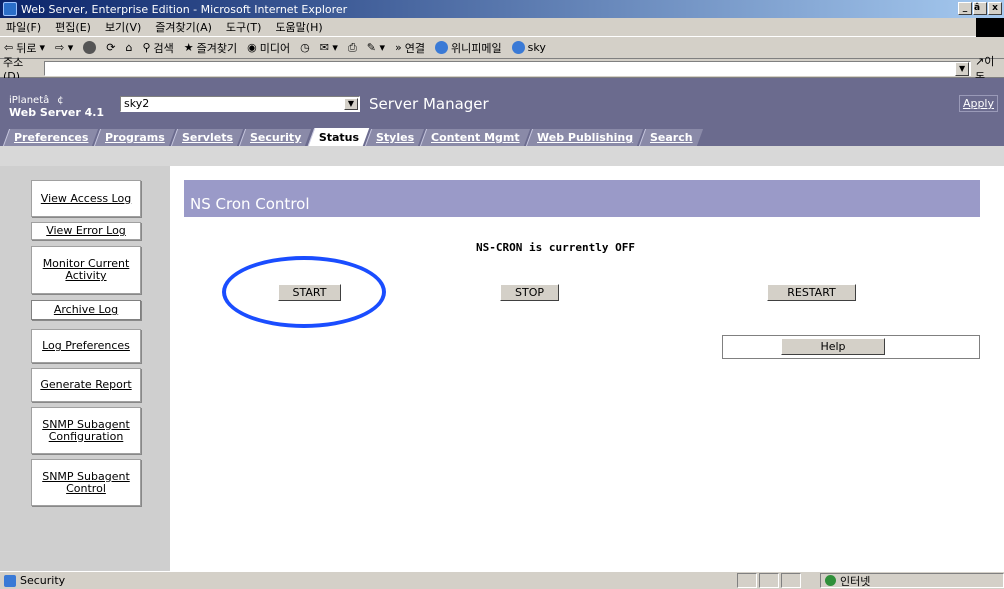 This screenshot has height=589, width=1004. I want to click on home-icon: ⌂, so click(129, 47).